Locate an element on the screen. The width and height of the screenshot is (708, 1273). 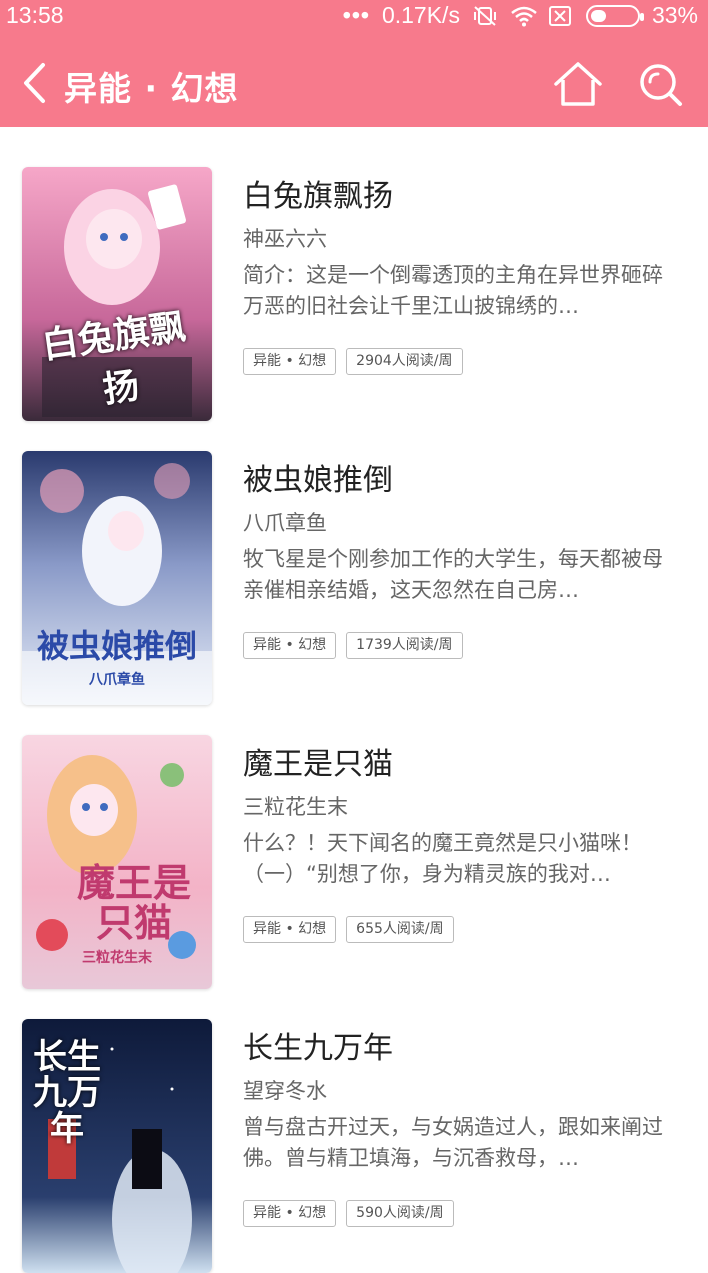
book-cover: 魔王是只猫 三粒花生末 is located at coordinates (117, 862).